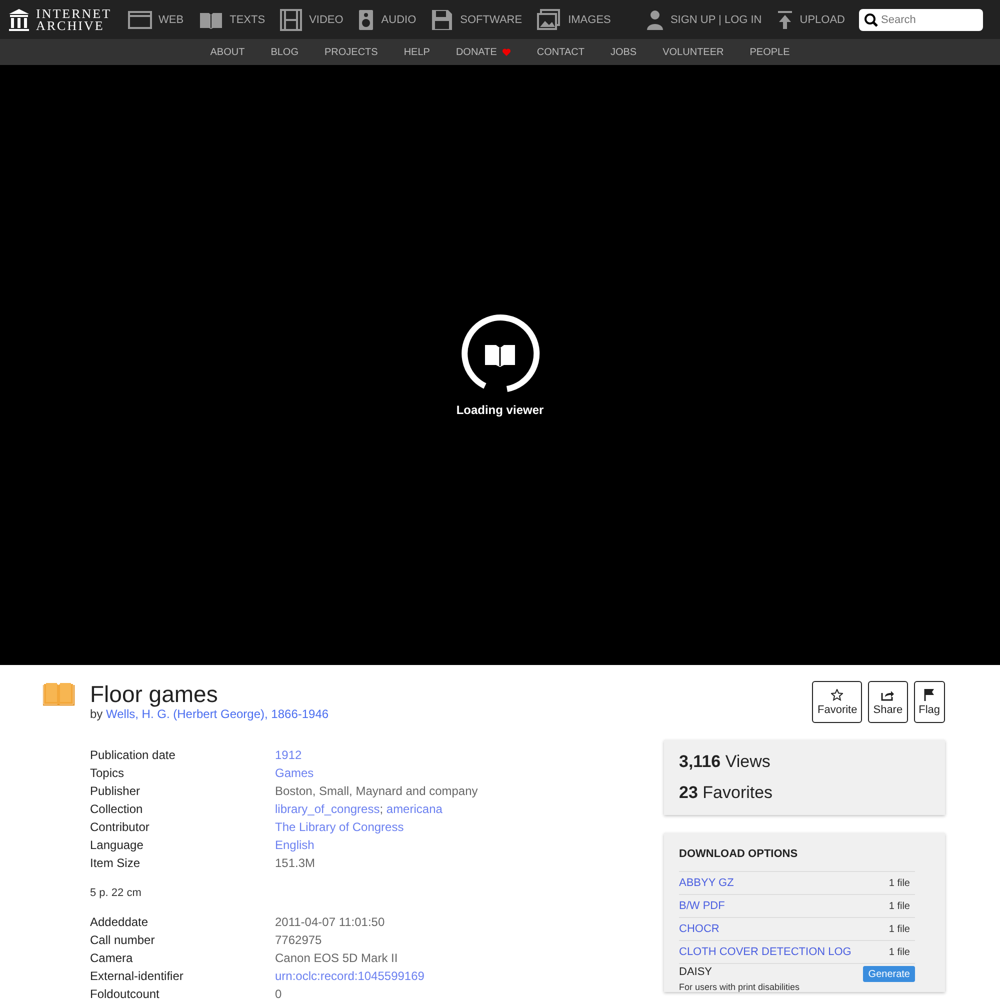 This screenshot has width=1000, height=1000. Describe the element at coordinates (116, 791) in the screenshot. I see `metadata-label: Publisher` at that location.